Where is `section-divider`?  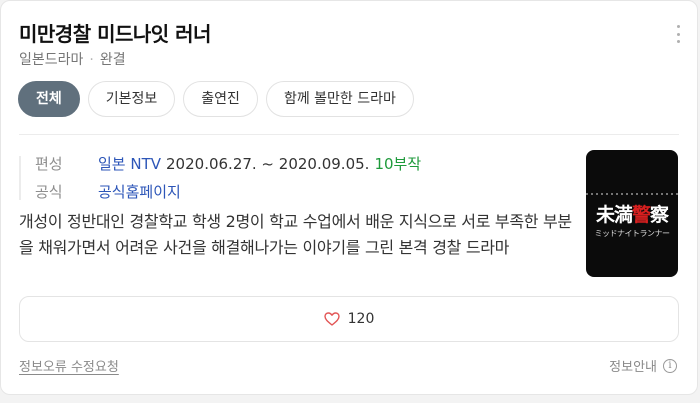 section-divider is located at coordinates (349, 134).